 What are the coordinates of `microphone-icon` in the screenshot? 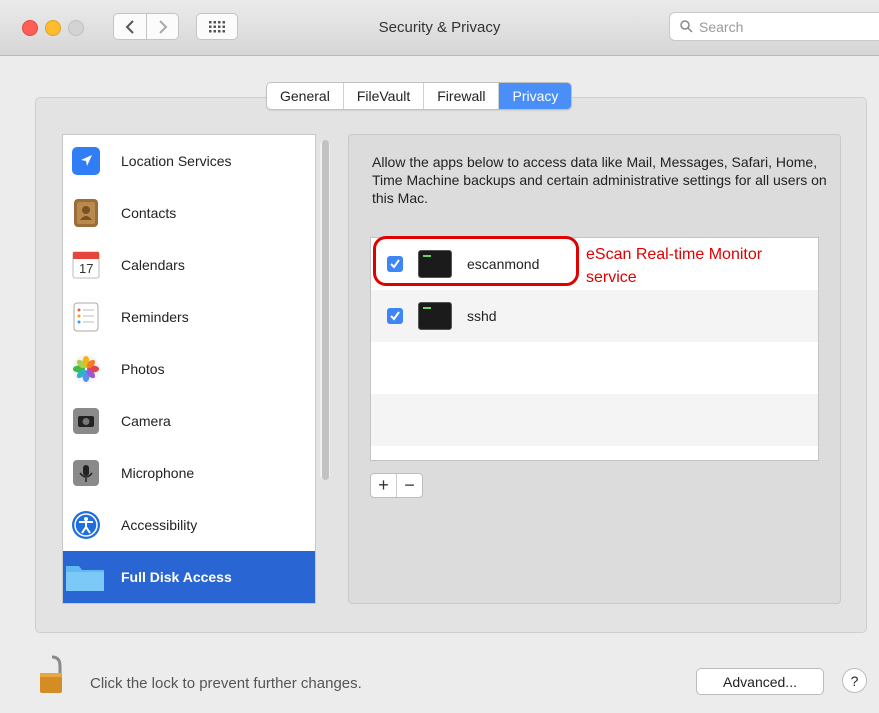 It's located at (86, 473).